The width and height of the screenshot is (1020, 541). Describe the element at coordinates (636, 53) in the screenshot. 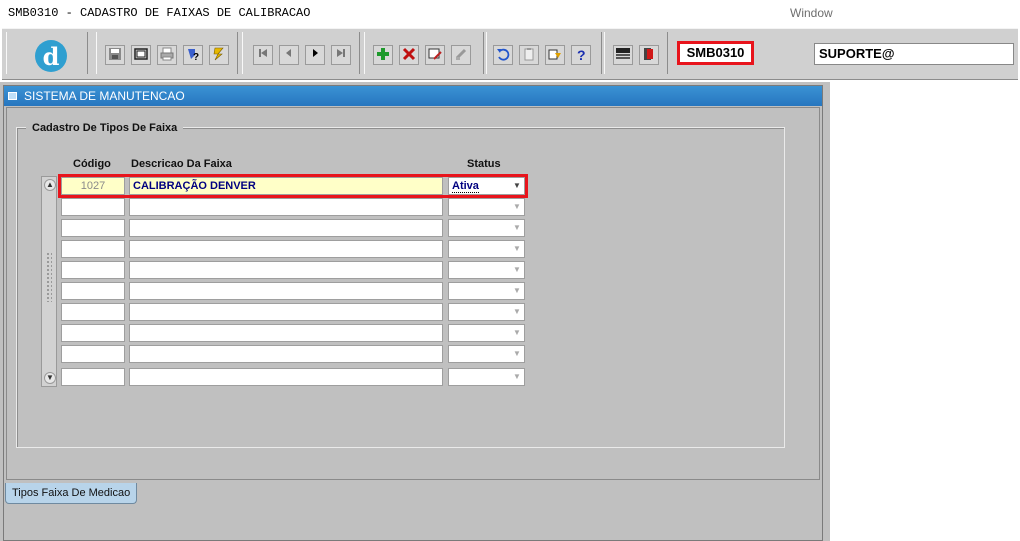

I see `toolbar-group-app` at that location.